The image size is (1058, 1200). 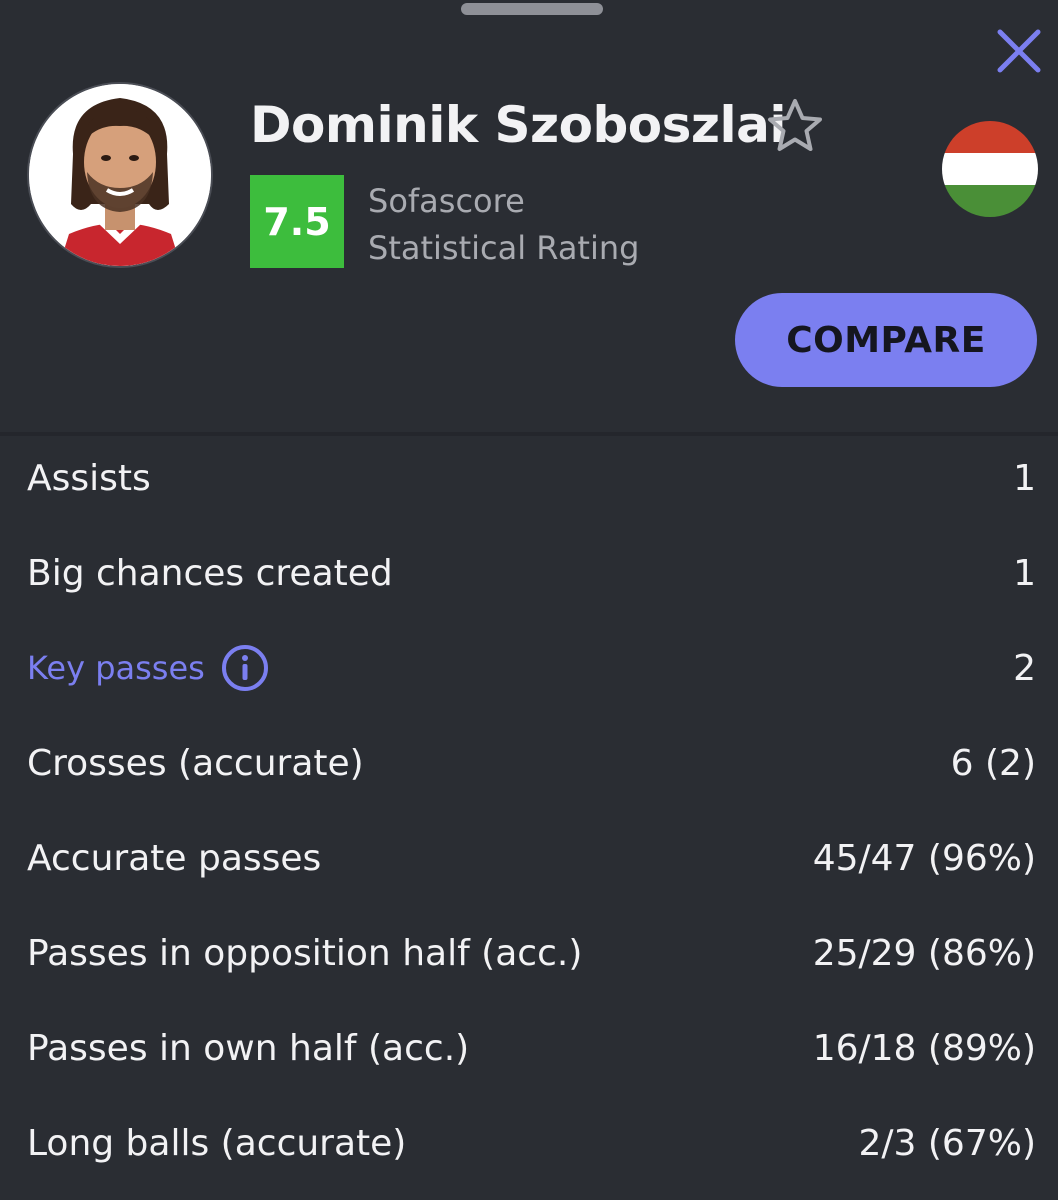 I want to click on stat-row-long-balls: Long balls (accurate) 2/3 (67%), so click(x=529, y=1148).